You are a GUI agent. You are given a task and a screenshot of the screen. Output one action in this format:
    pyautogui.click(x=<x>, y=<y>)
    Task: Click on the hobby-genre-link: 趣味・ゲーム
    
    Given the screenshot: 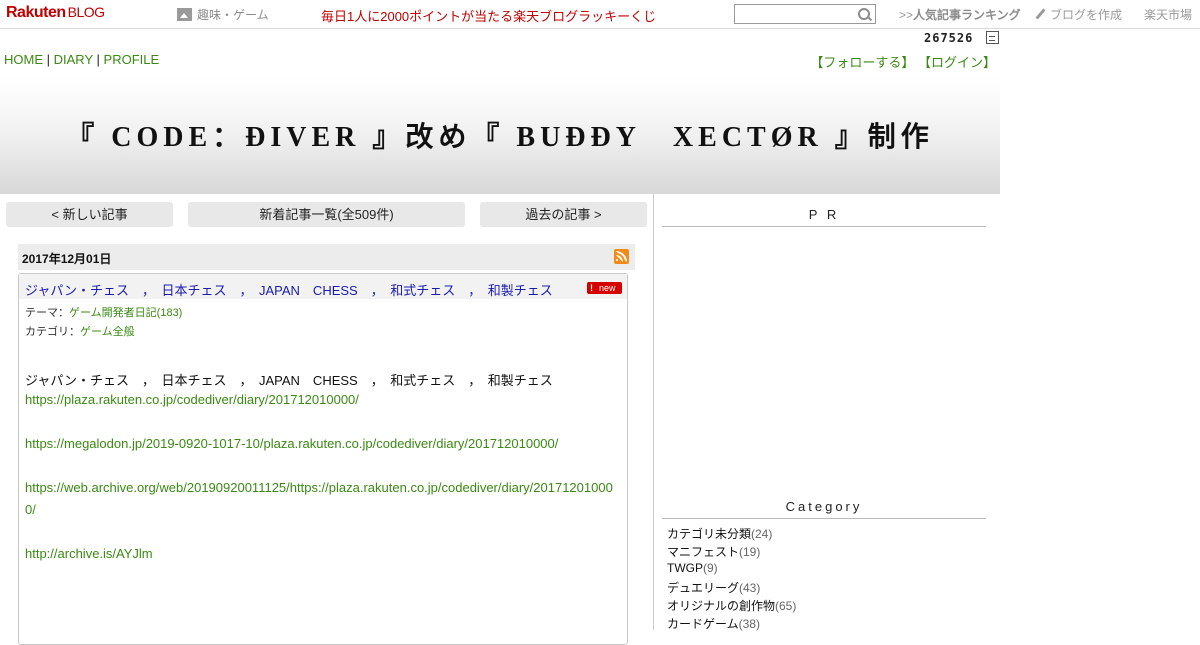 What is the action you would take?
    pyautogui.click(x=223, y=14)
    